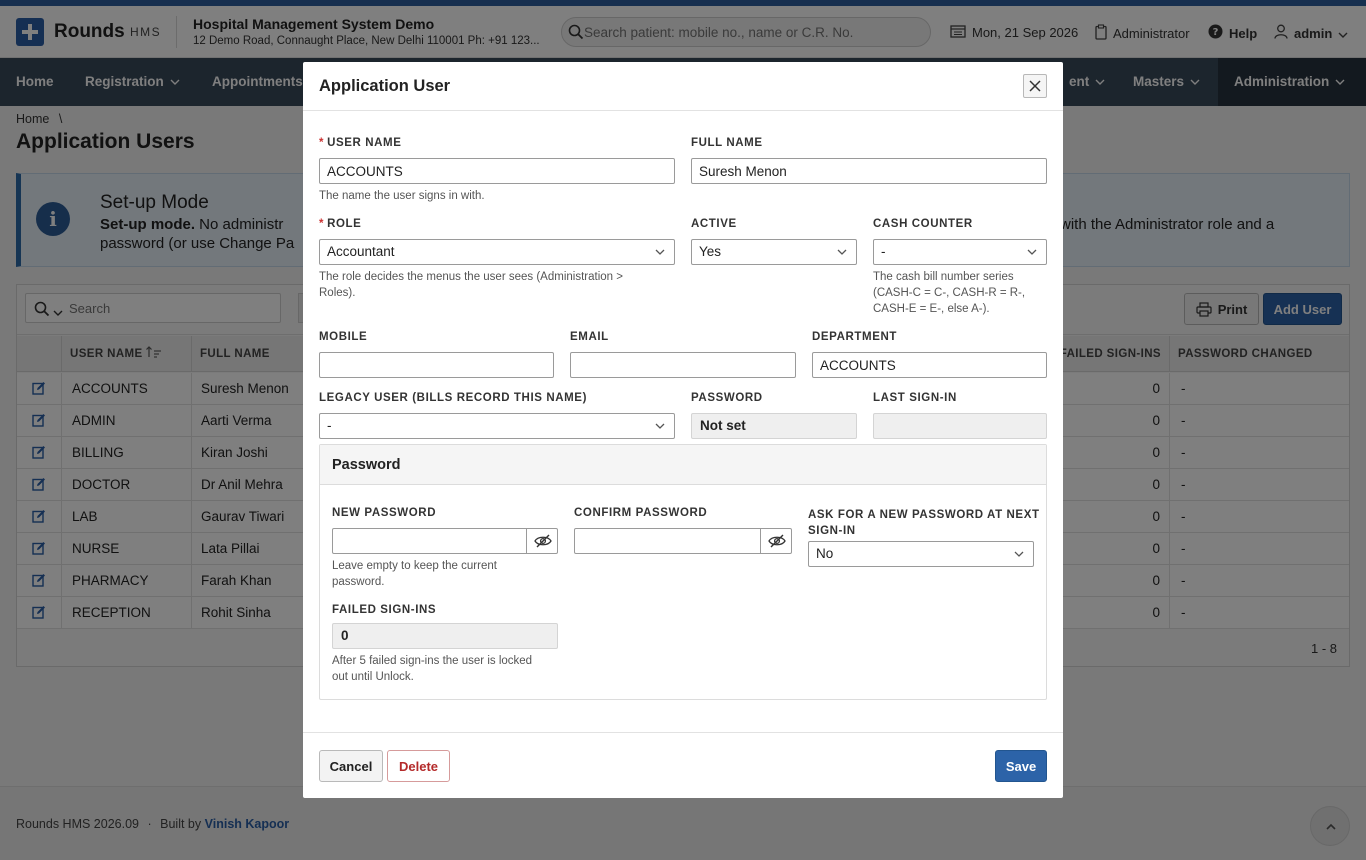 The width and height of the screenshot is (1366, 860). I want to click on role-select-value: Accountant, so click(361, 251).